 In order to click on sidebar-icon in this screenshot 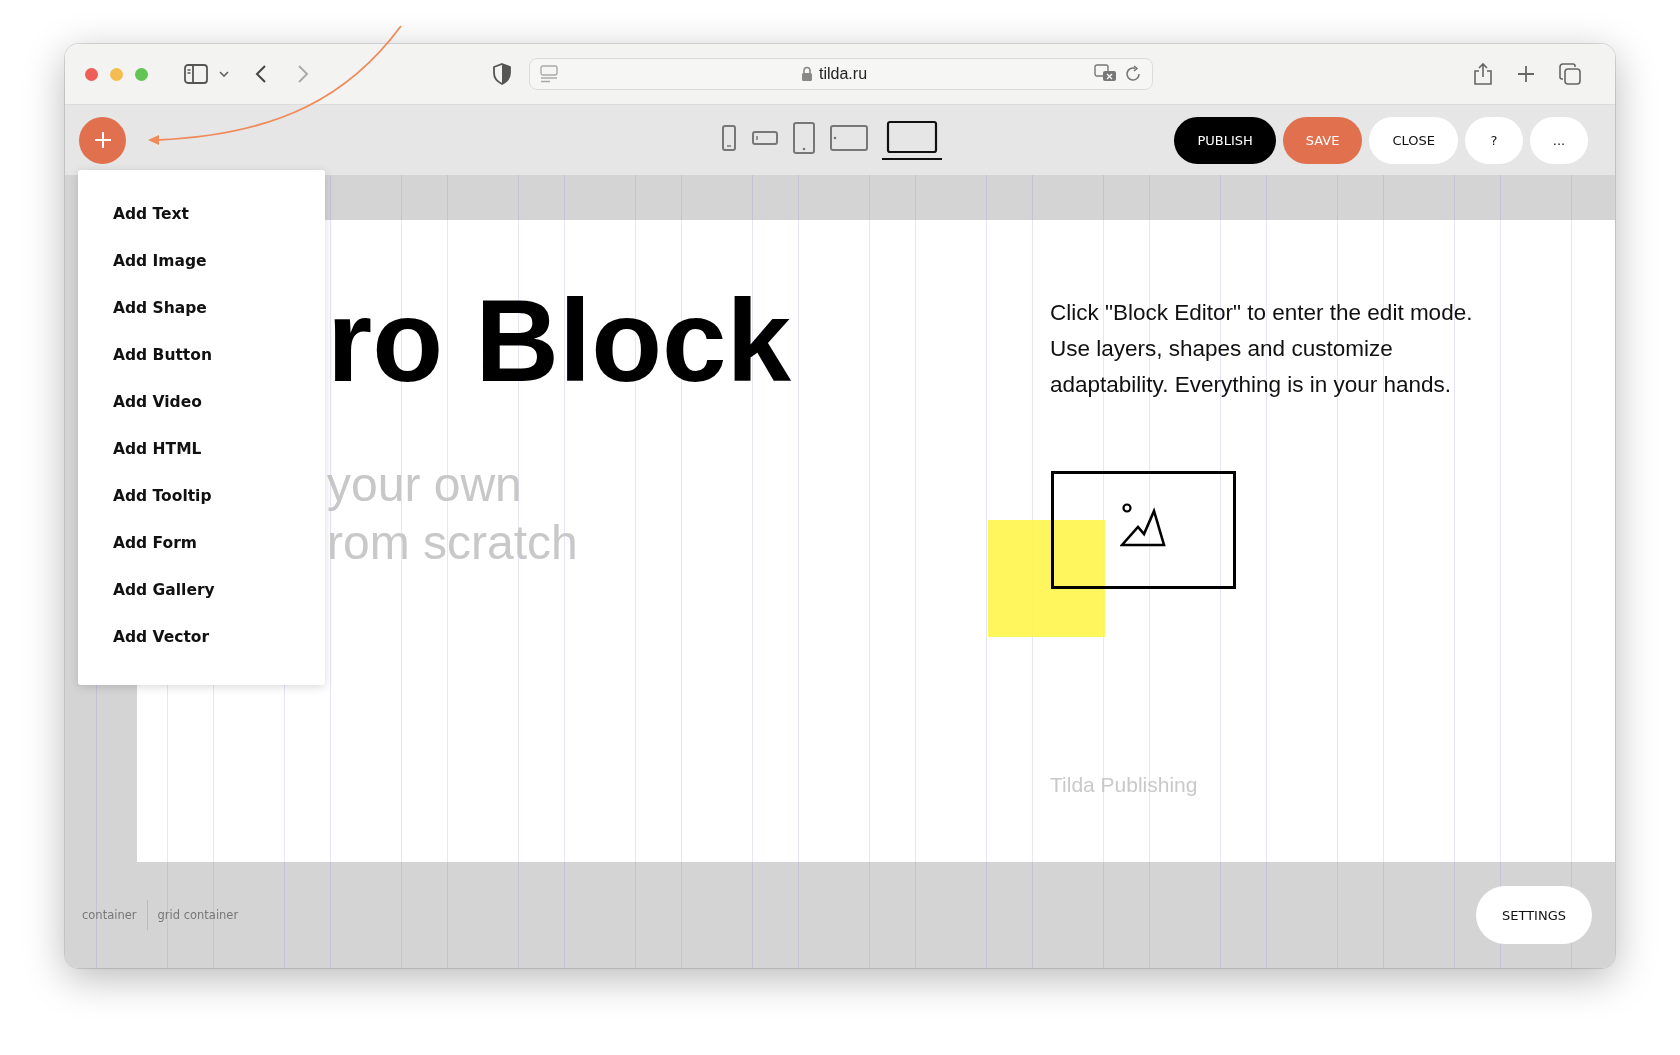, I will do `click(196, 74)`.